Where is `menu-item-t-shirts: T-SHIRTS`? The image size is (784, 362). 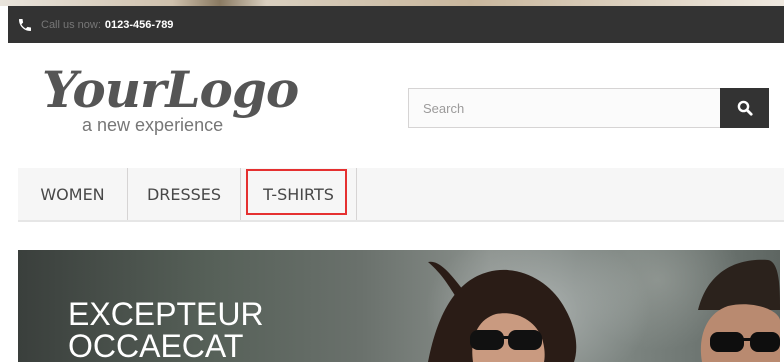 menu-item-t-shirts: T-SHIRTS is located at coordinates (299, 194).